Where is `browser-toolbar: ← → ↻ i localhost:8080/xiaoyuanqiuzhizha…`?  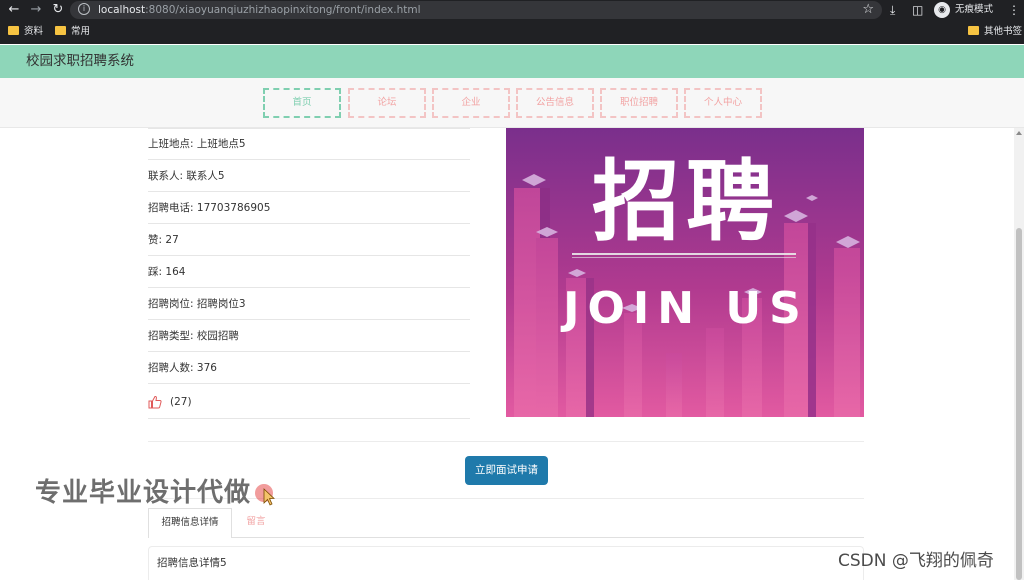
browser-toolbar: ← → ↻ i localhost:8080/xiaoyuanqiuzhizha… is located at coordinates (512, 10).